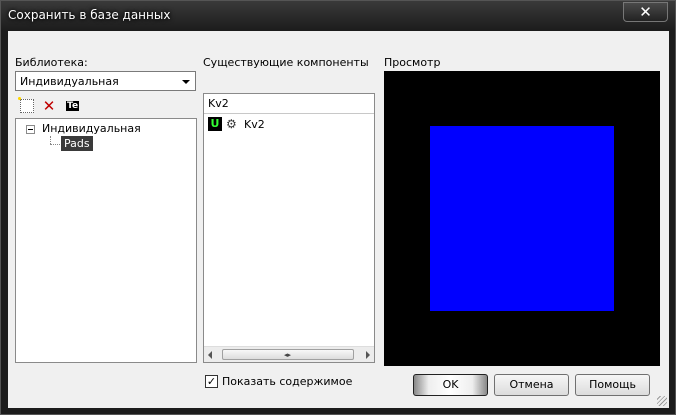  What do you see at coordinates (645, 12) in the screenshot?
I see `close-button: ✕` at bounding box center [645, 12].